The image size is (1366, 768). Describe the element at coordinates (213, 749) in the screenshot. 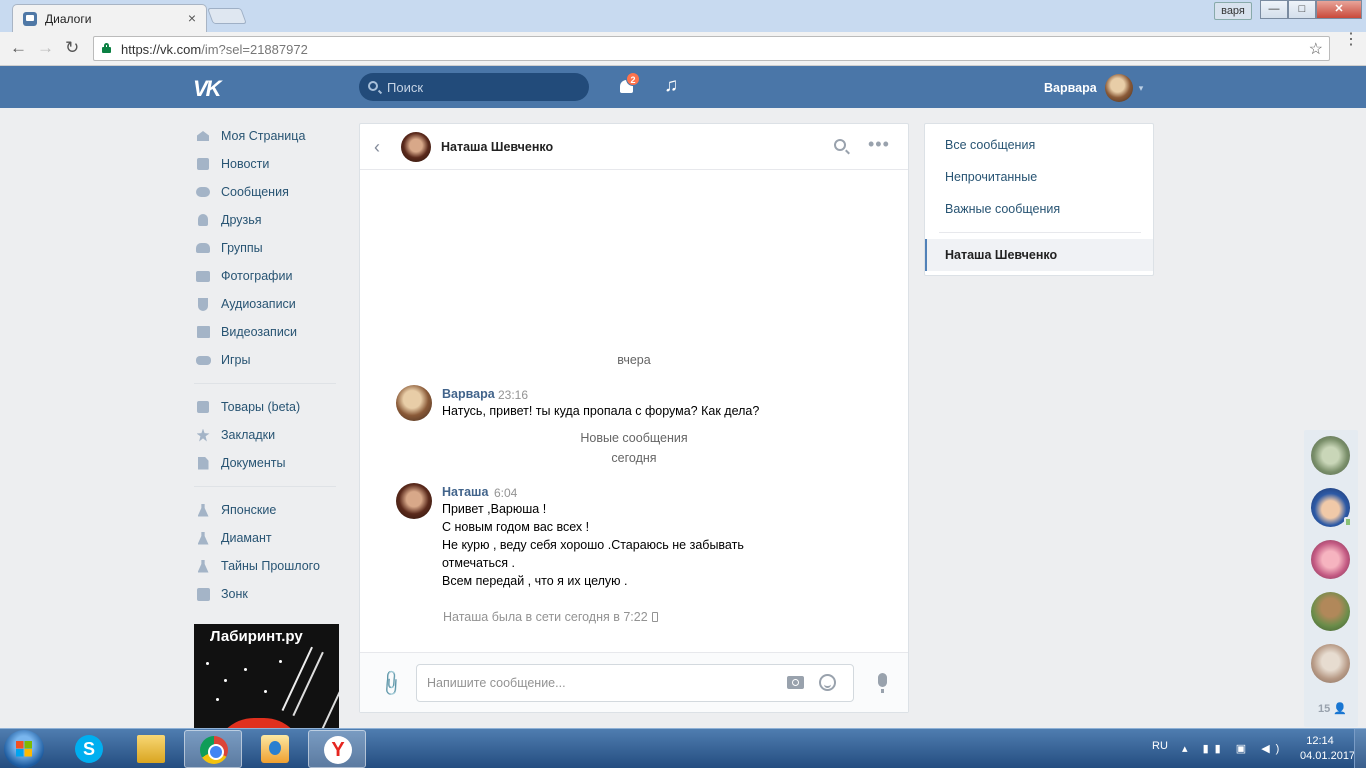

I see `taskbar-chrome` at that location.